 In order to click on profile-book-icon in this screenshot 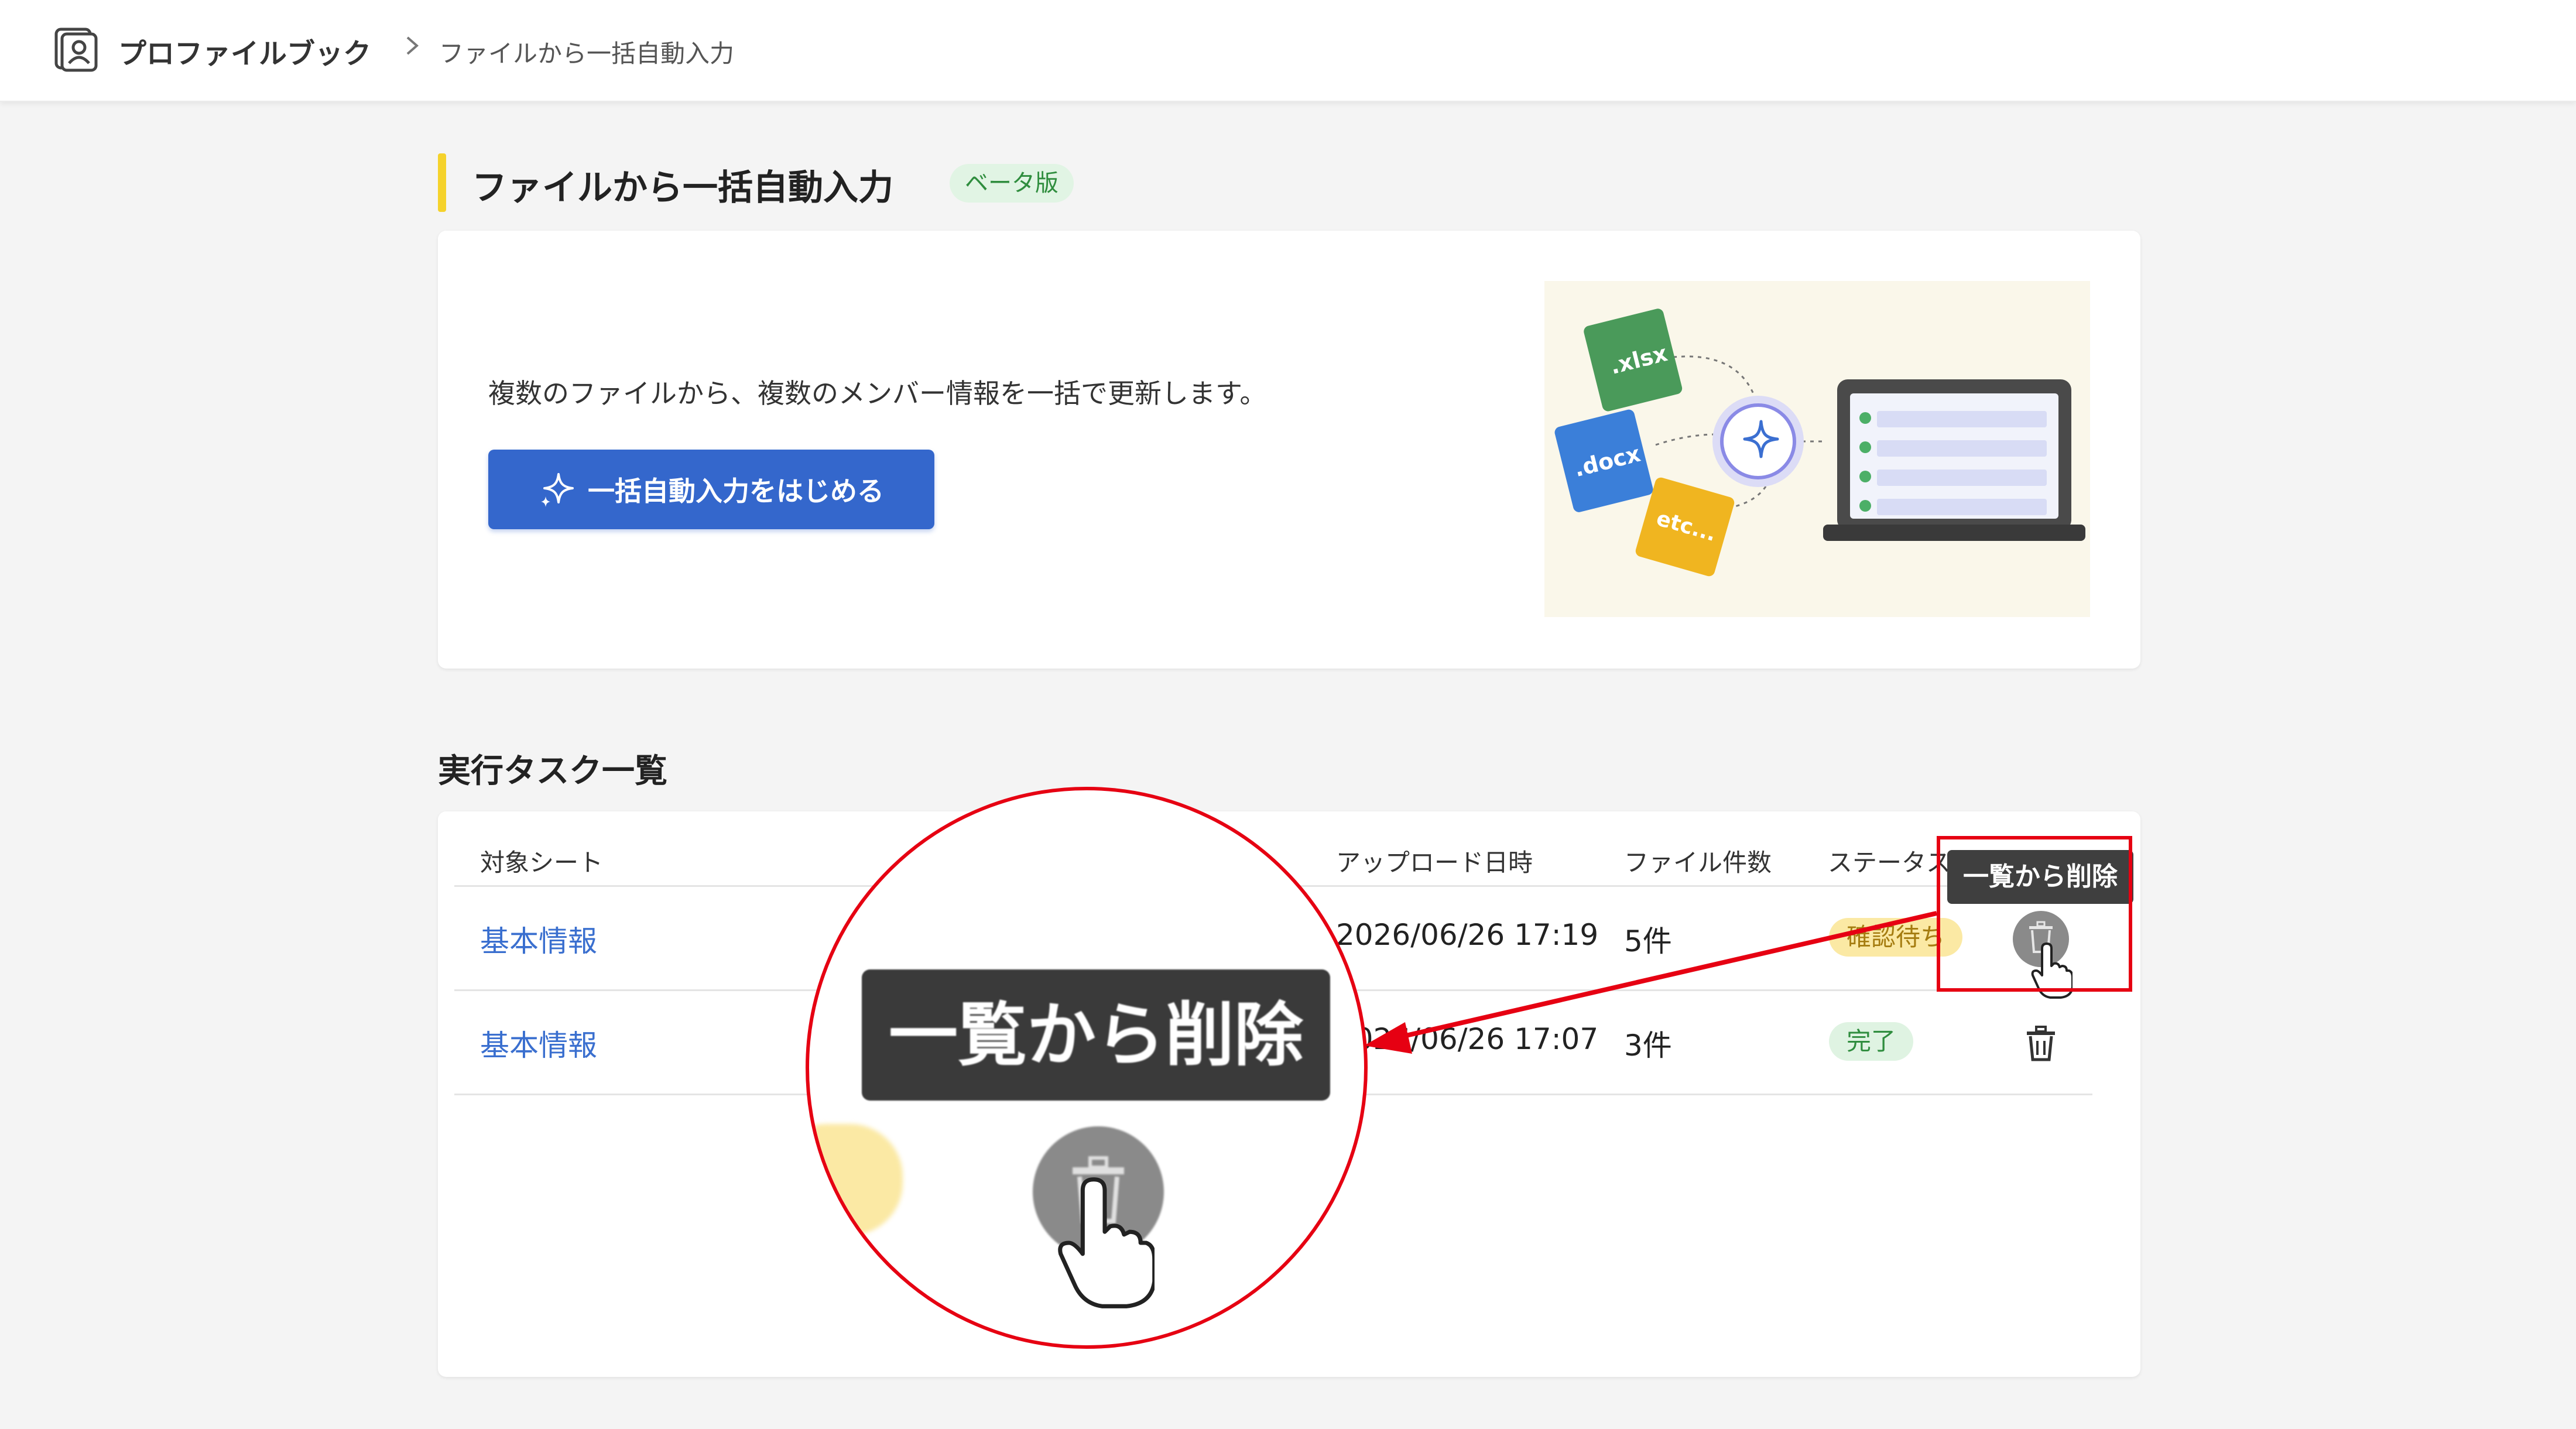, I will do `click(75, 49)`.